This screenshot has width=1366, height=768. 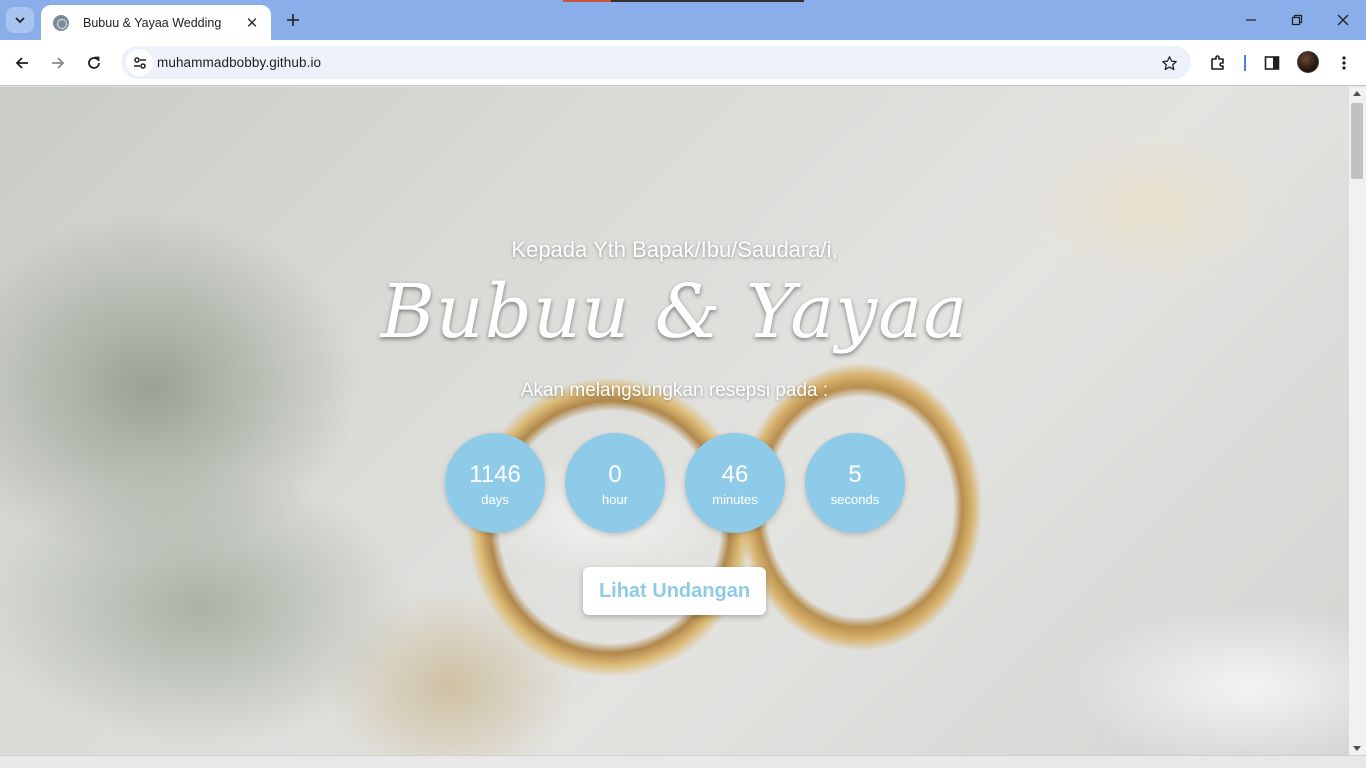 What do you see at coordinates (152, 22) in the screenshot?
I see `tab-title: Bubuu & Yayaa Wedding` at bounding box center [152, 22].